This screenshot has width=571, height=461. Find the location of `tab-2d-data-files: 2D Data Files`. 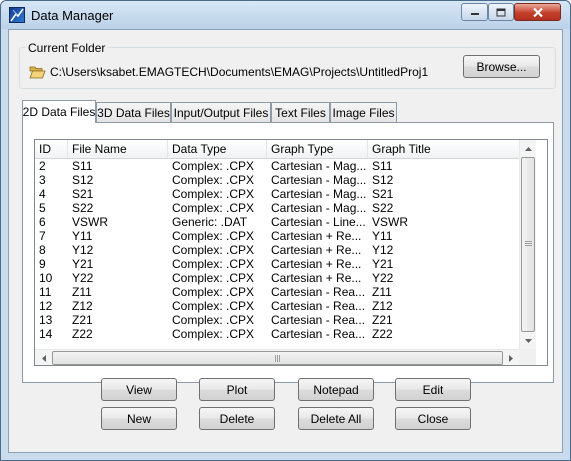

tab-2d-data-files: 2D Data Files is located at coordinates (59, 111).